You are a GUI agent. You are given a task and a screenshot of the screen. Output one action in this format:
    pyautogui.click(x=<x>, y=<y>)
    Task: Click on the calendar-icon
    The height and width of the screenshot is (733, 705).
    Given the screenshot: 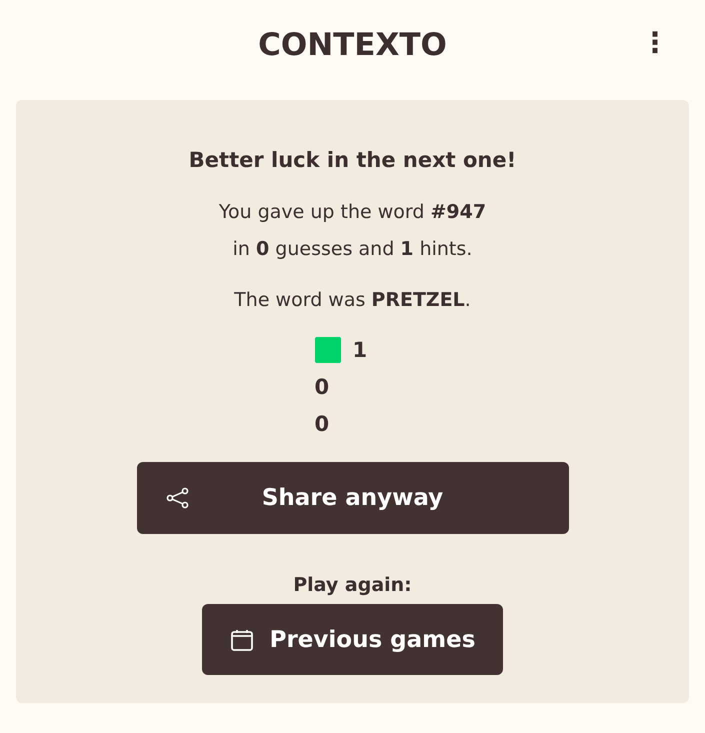 What is the action you would take?
    pyautogui.click(x=242, y=640)
    